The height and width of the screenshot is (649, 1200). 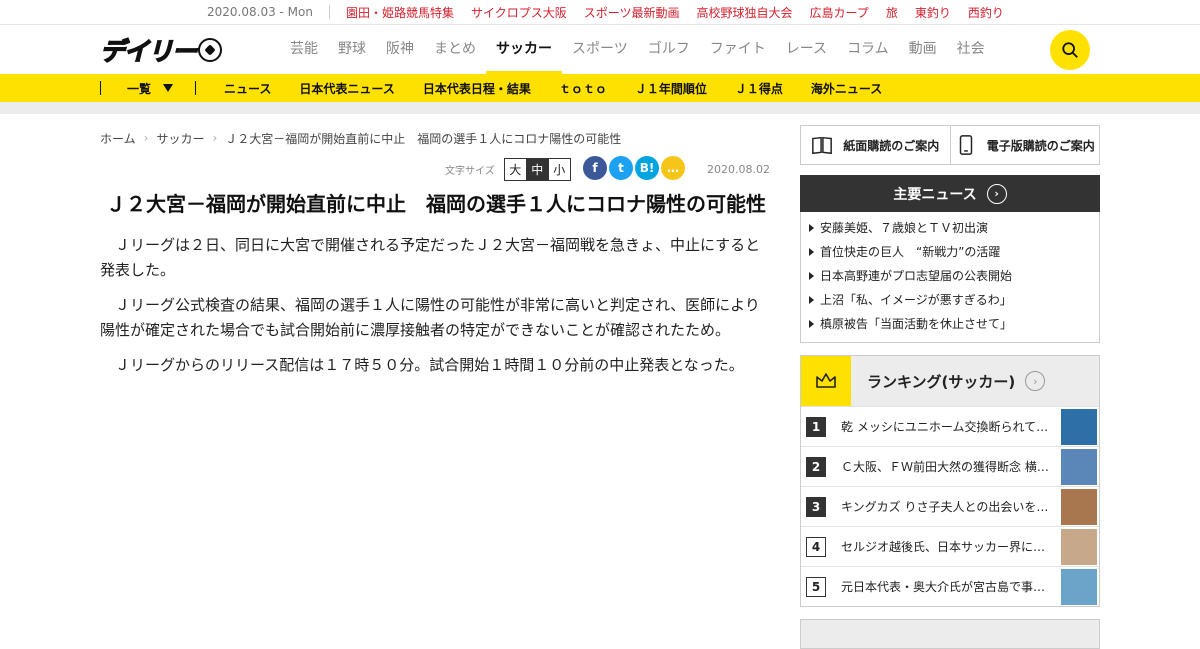 I want to click on news-item: 上沼「私、イメージが悪すぎるわ」, so click(x=954, y=300).